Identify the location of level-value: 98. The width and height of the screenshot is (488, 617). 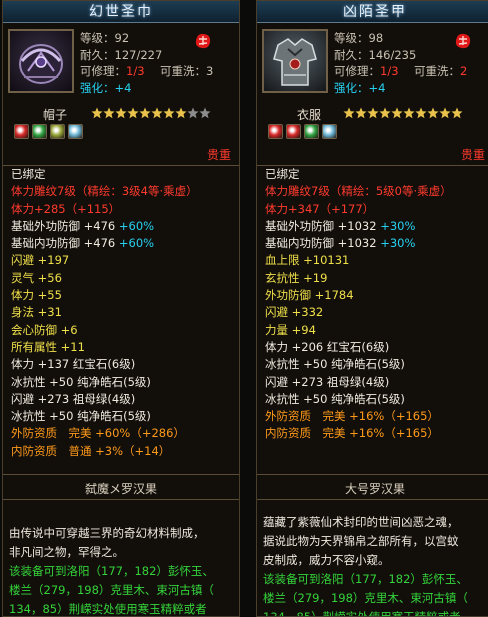
(376, 38).